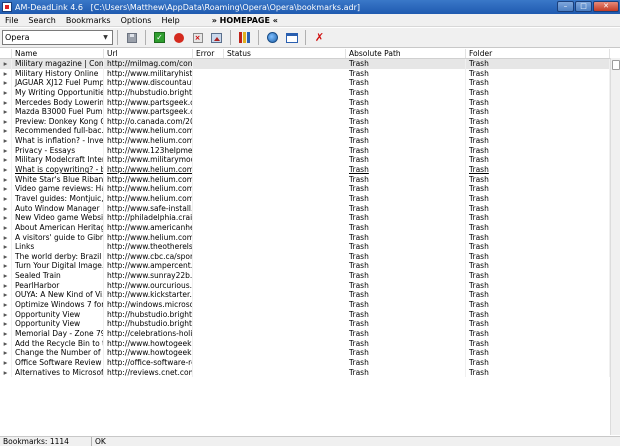 This screenshot has width=620, height=446. Describe the element at coordinates (6, 53) in the screenshot. I see `column-header-indicator` at that location.